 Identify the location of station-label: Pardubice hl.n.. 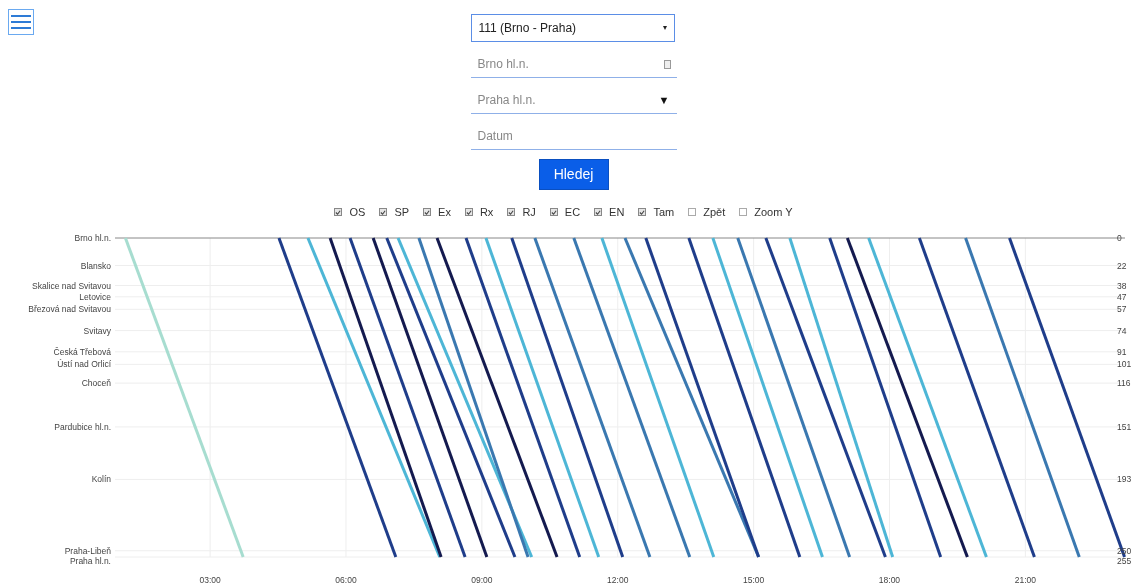
(82, 426).